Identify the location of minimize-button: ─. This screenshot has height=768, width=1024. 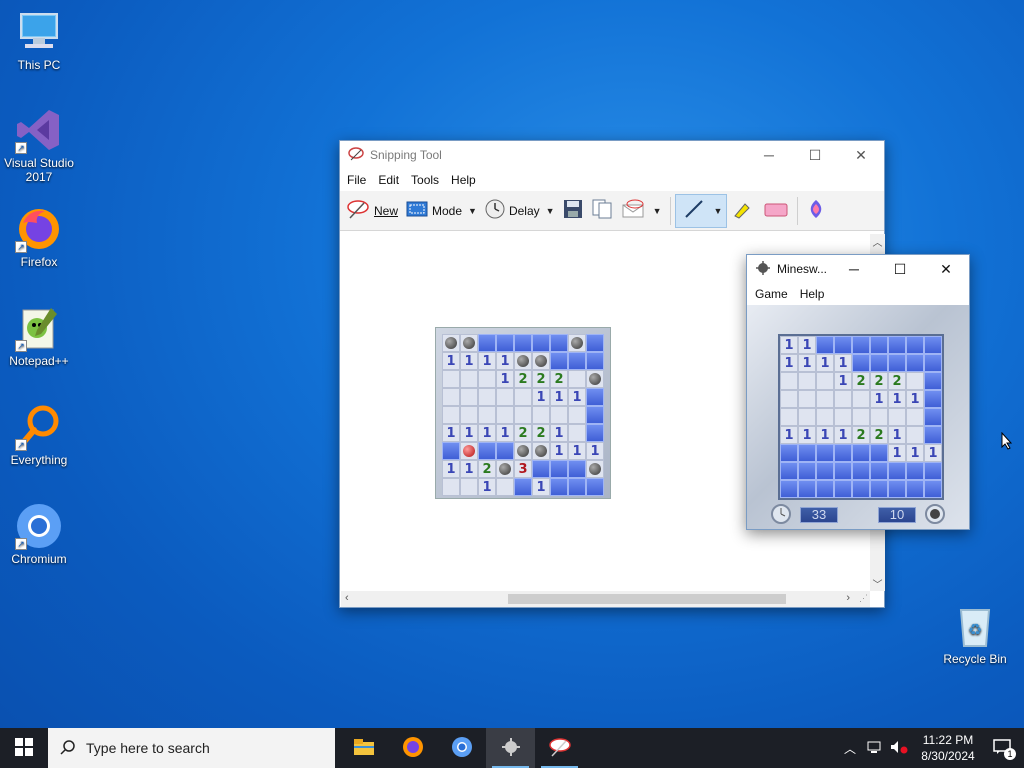
(854, 269).